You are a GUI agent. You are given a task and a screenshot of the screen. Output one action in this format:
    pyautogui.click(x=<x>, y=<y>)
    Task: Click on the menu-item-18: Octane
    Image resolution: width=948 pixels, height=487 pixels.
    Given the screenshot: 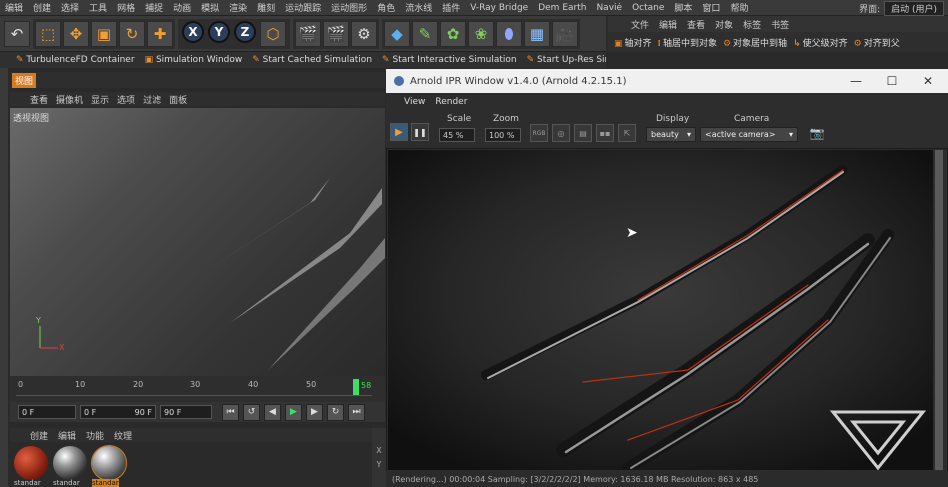 What is the action you would take?
    pyautogui.click(x=648, y=8)
    